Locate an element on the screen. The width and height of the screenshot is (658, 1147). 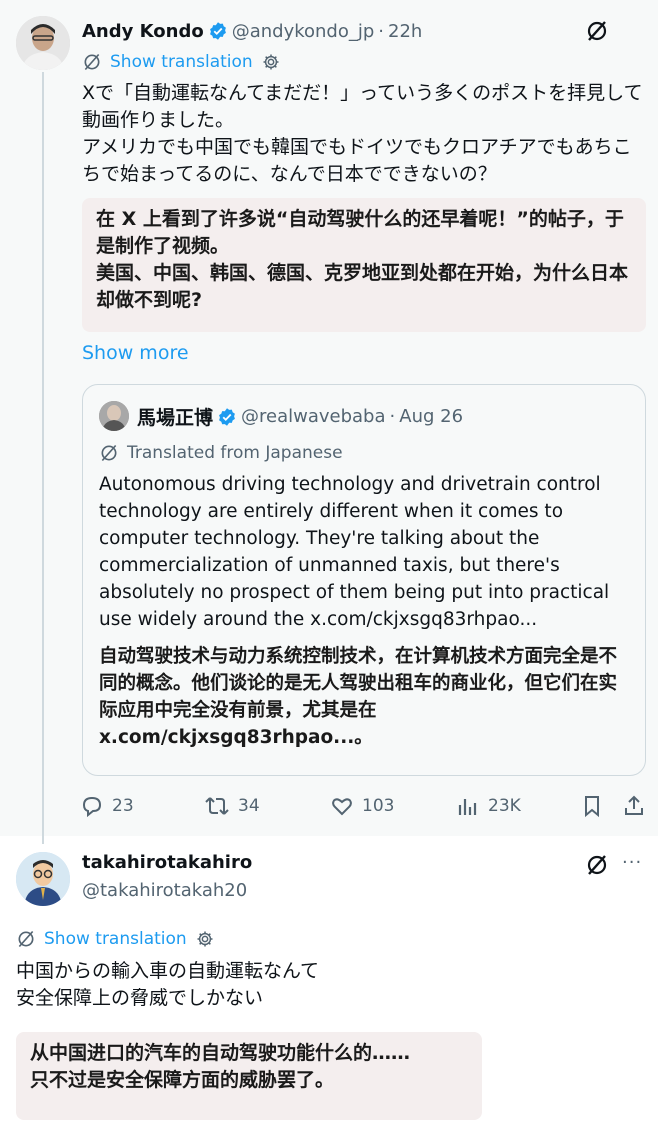
quote-avatar is located at coordinates (114, 416).